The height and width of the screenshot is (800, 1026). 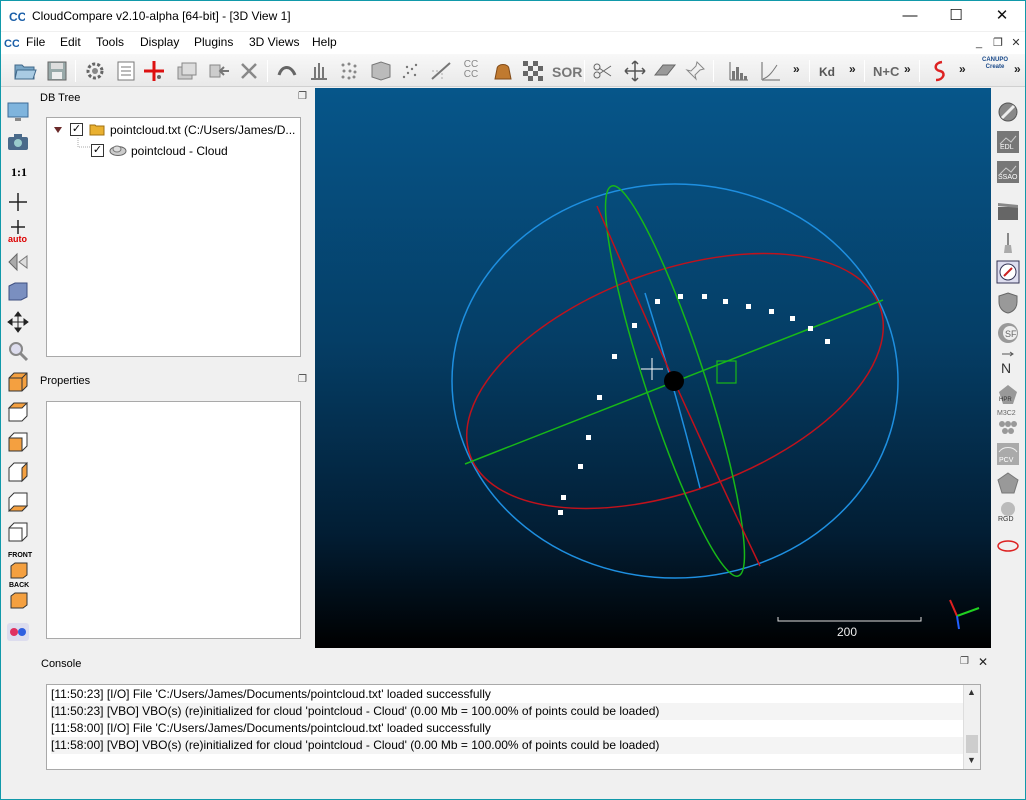 I want to click on zoom-1to1-icon: 1:1, so click(x=19, y=172).